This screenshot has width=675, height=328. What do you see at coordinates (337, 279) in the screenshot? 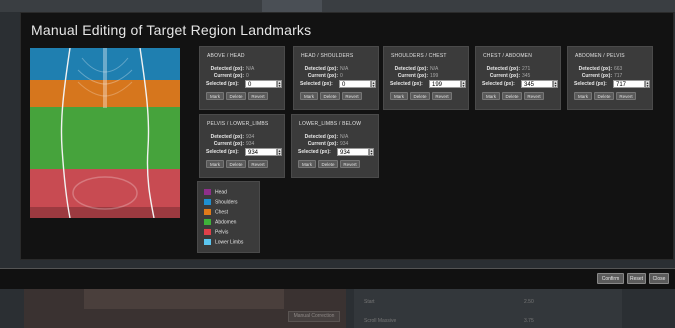
I see `dialog-footer` at bounding box center [337, 279].